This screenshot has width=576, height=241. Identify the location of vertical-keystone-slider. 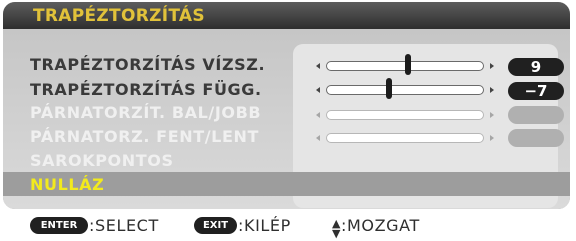
(405, 88).